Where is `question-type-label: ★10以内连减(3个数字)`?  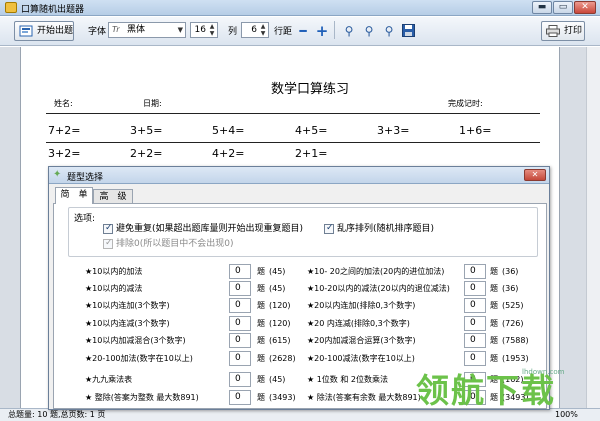 question-type-label: ★10以内连减(3个数字) is located at coordinates (127, 323).